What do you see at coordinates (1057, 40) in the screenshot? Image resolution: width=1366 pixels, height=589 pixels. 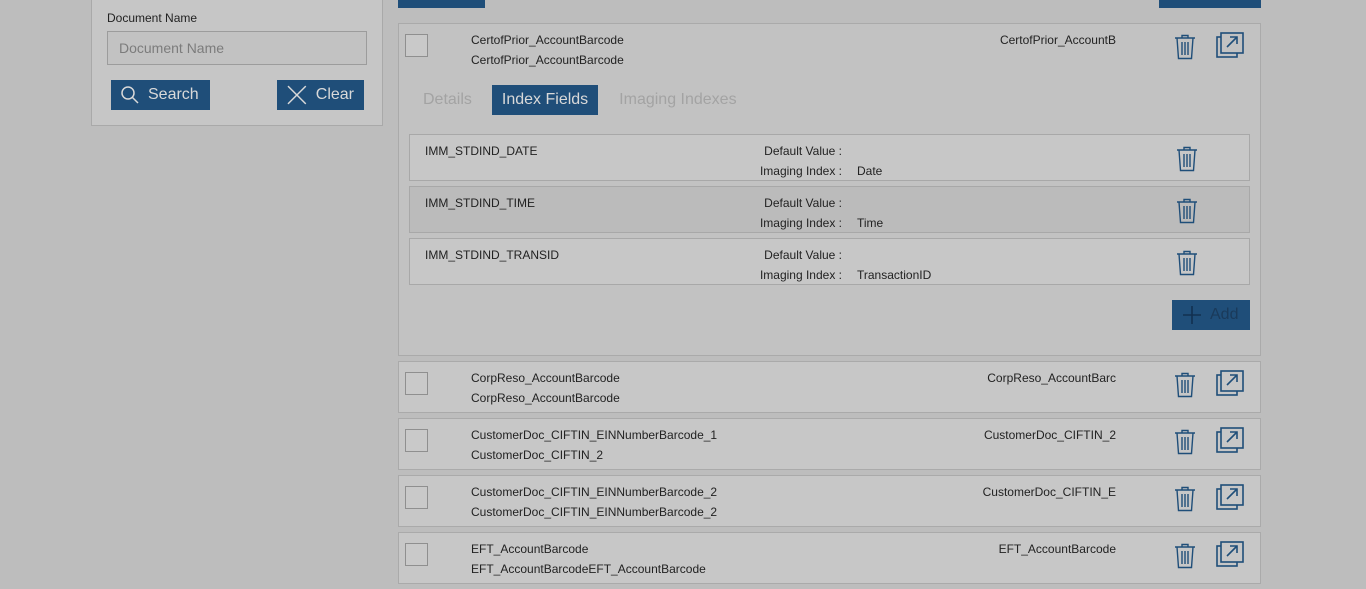 I see `document-code: CertofPrior_AccountB` at bounding box center [1057, 40].